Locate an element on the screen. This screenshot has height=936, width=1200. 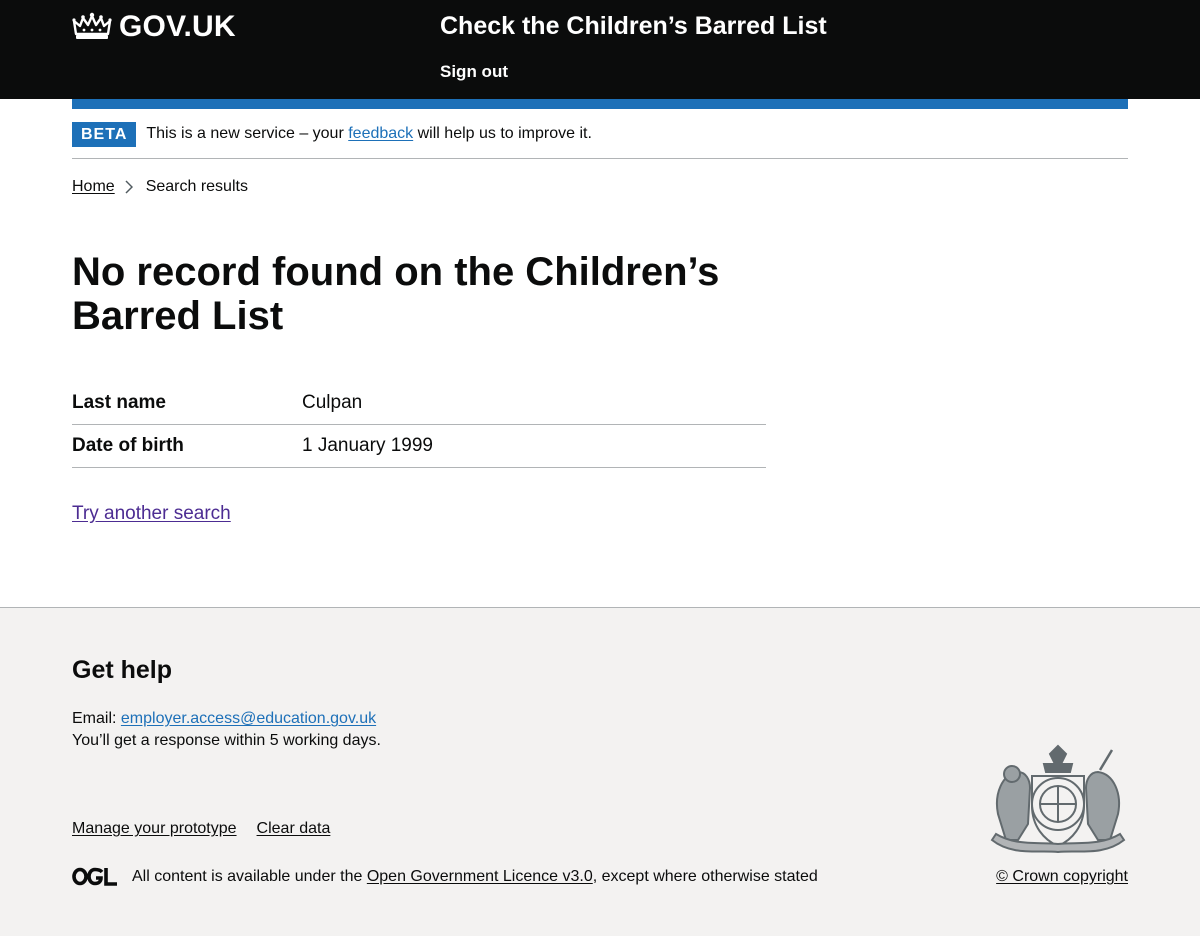
breadcrumb-home: Home is located at coordinates (93, 187).